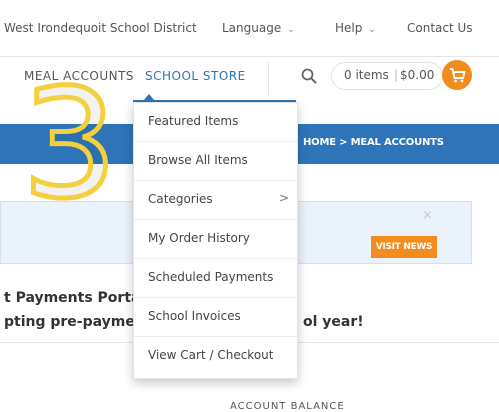 This screenshot has width=499, height=412. What do you see at coordinates (373, 142) in the screenshot?
I see `breadcrumb: HOME > MEAL ACCOUNTS` at bounding box center [373, 142].